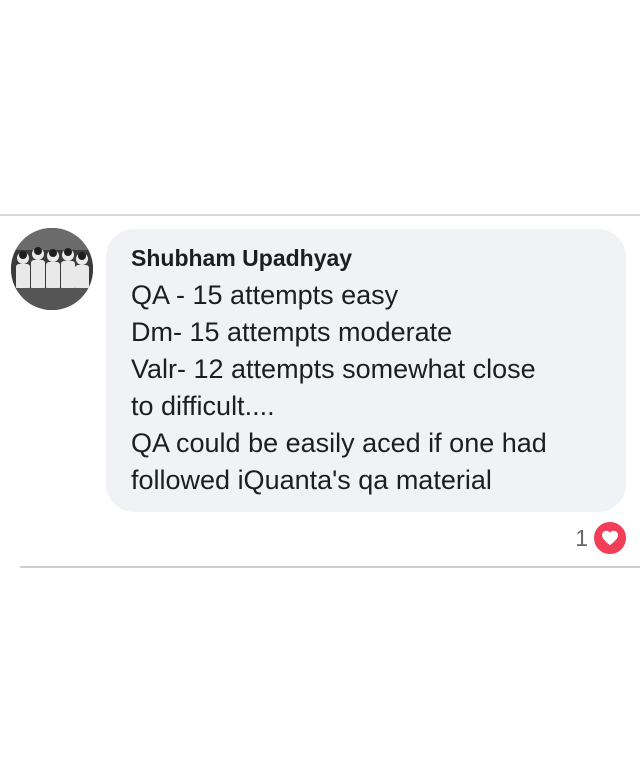 The image size is (640, 768). I want to click on comment-line: QA could be easily aced if one had, so click(339, 443).